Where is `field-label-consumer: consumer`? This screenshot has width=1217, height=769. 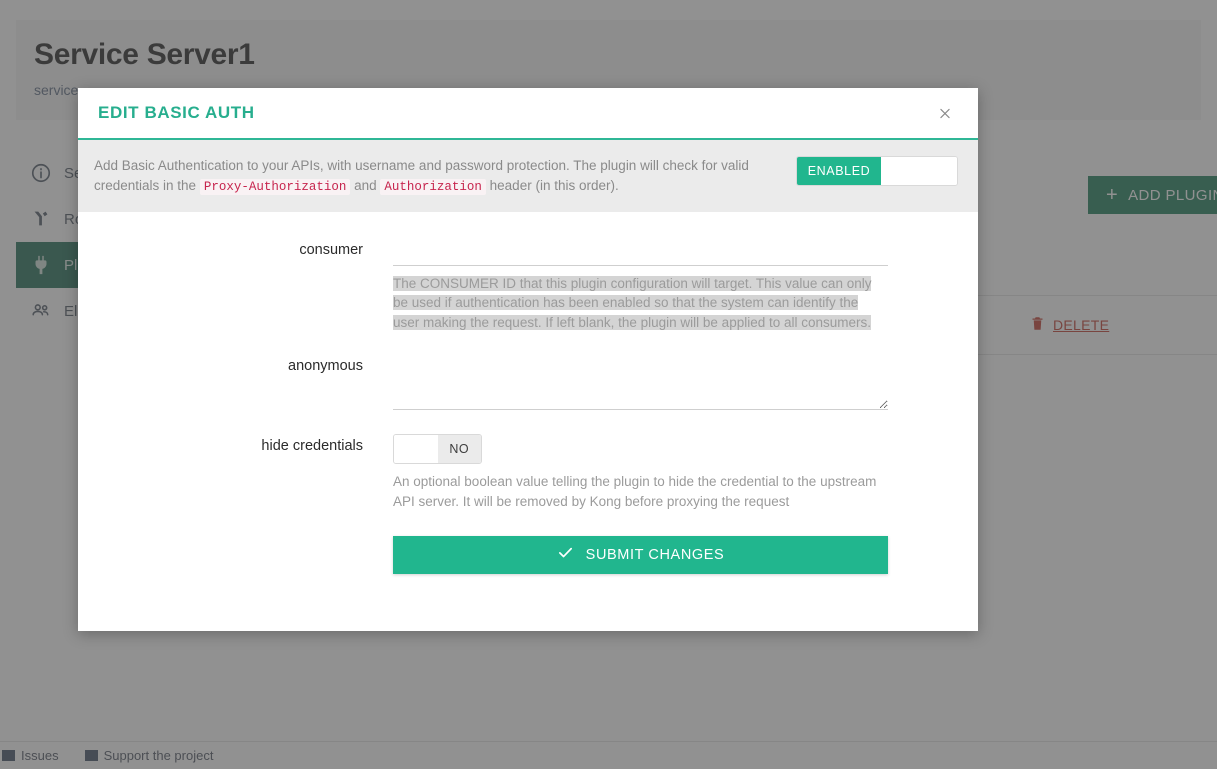
field-label-consumer: consumer is located at coordinates (331, 249).